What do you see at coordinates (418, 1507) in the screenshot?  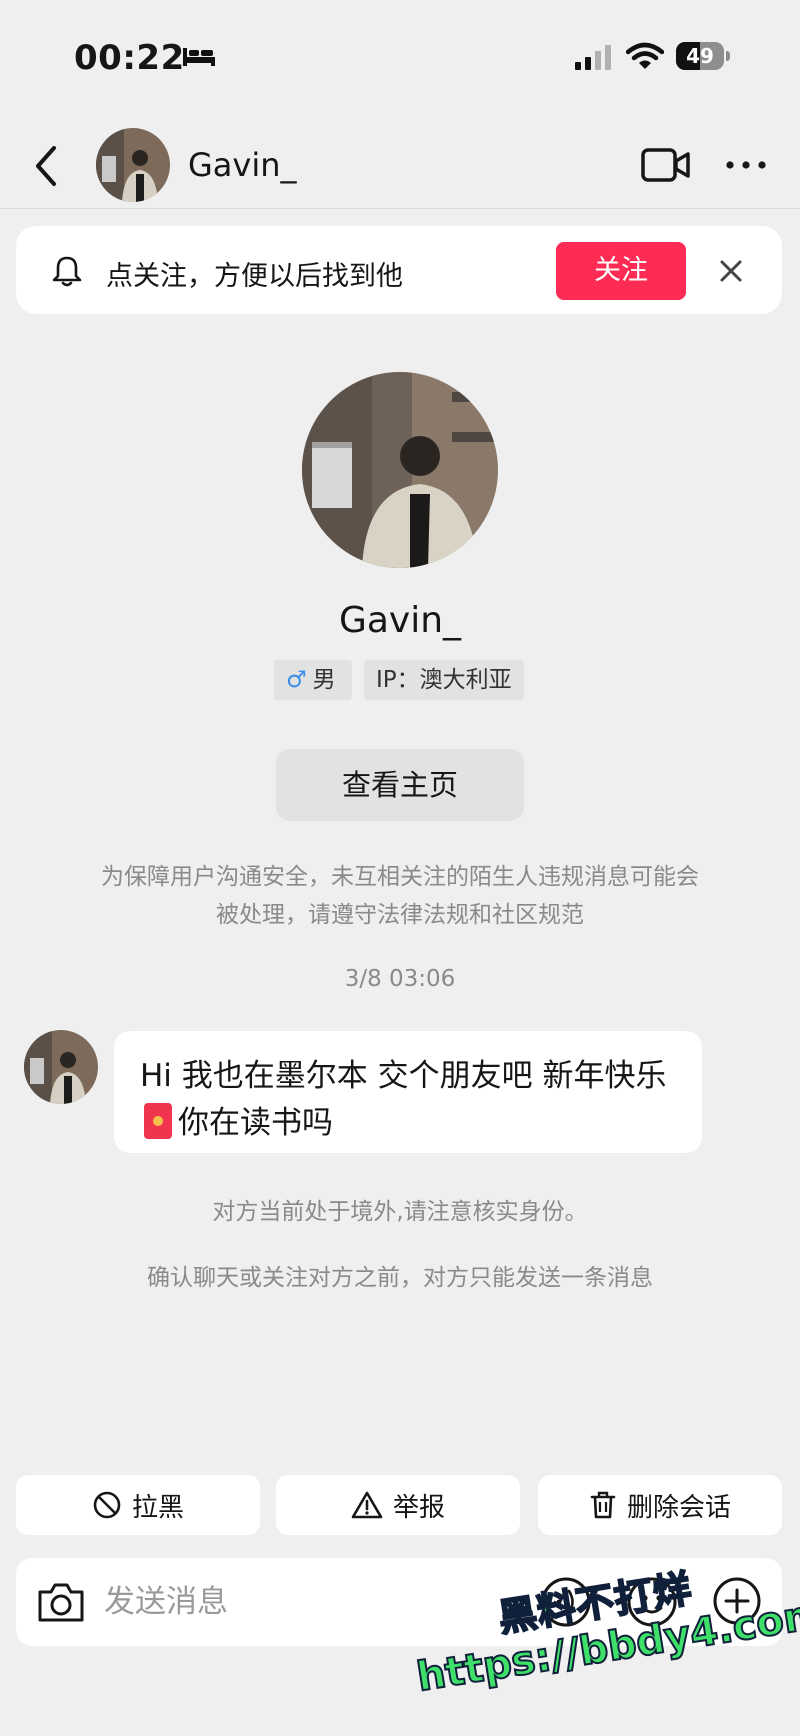 I see `report-label: 举报` at bounding box center [418, 1507].